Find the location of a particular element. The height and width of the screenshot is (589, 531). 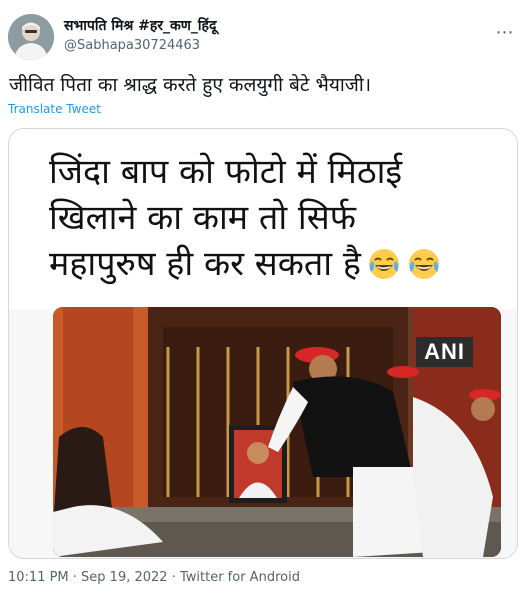

translate-tweet-link: Translate Tweet is located at coordinates (54, 109).